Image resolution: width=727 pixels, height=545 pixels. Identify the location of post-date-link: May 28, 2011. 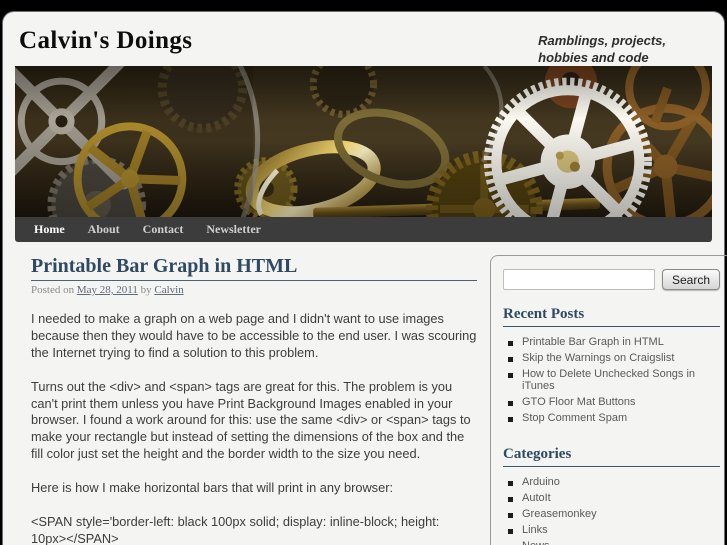
(107, 290).